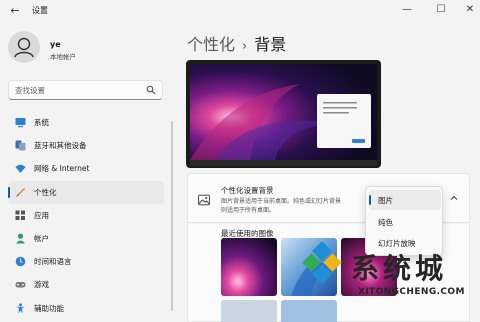  Describe the element at coordinates (62, 169) in the screenshot. I see `sidebar-item-label: 网络 & Internet` at that location.